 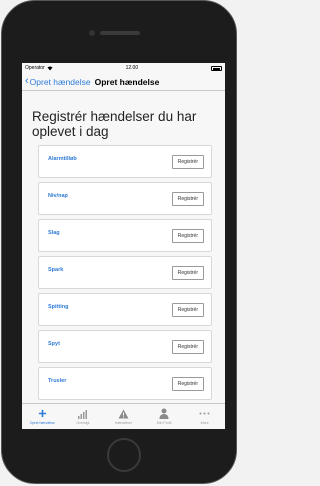 What do you see at coordinates (123, 423) in the screenshot?
I see `tab-label: Hændelser` at bounding box center [123, 423].